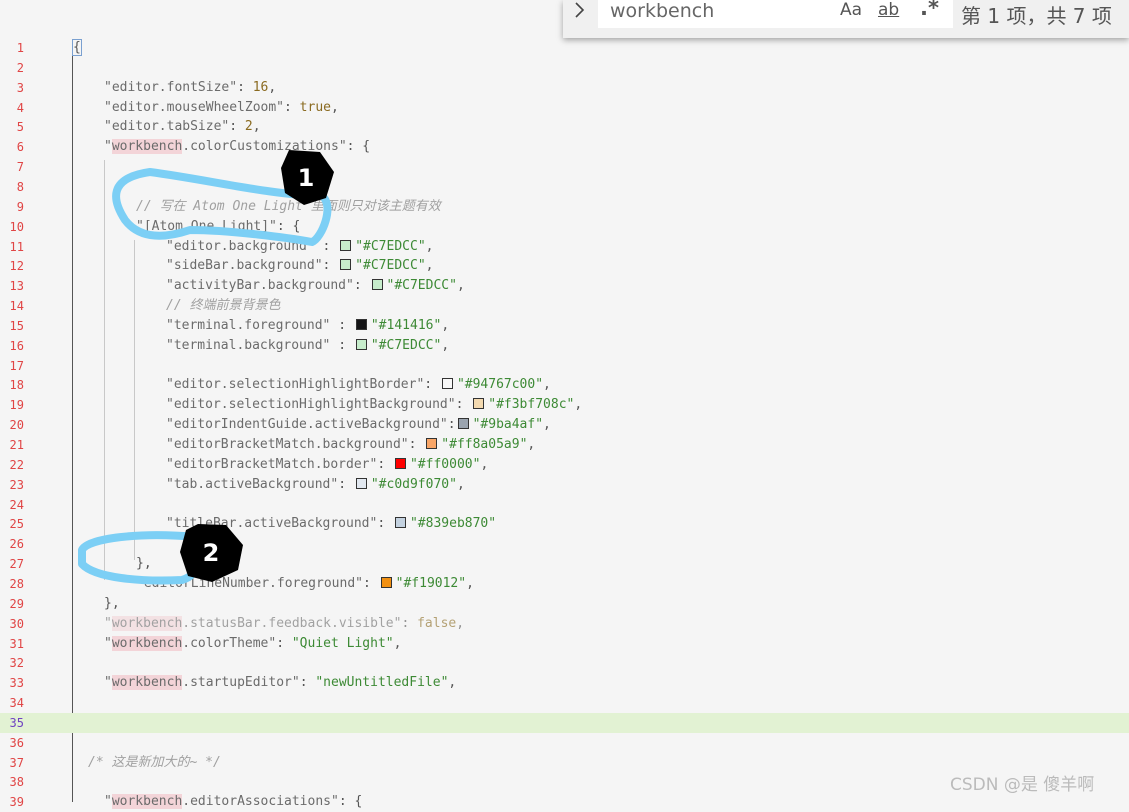 The height and width of the screenshot is (812, 1129). I want to click on code-line: 24, so click(564, 505).